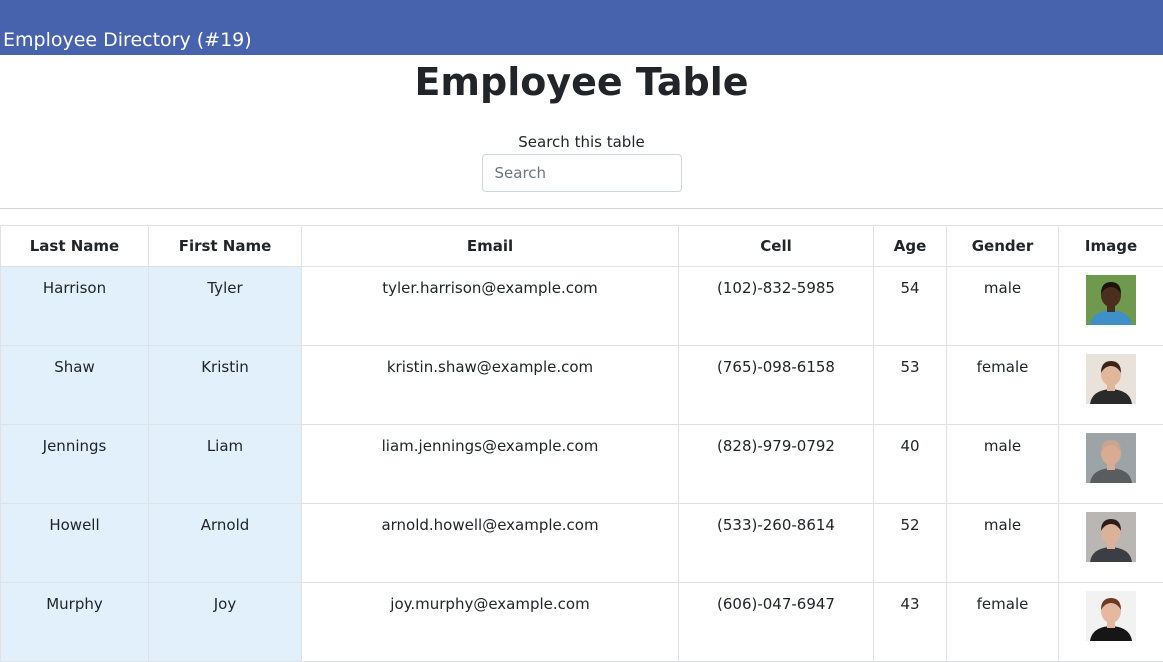 This screenshot has height=662, width=1163. What do you see at coordinates (225, 622) in the screenshot?
I see `cell-first-name: Joy` at bounding box center [225, 622].